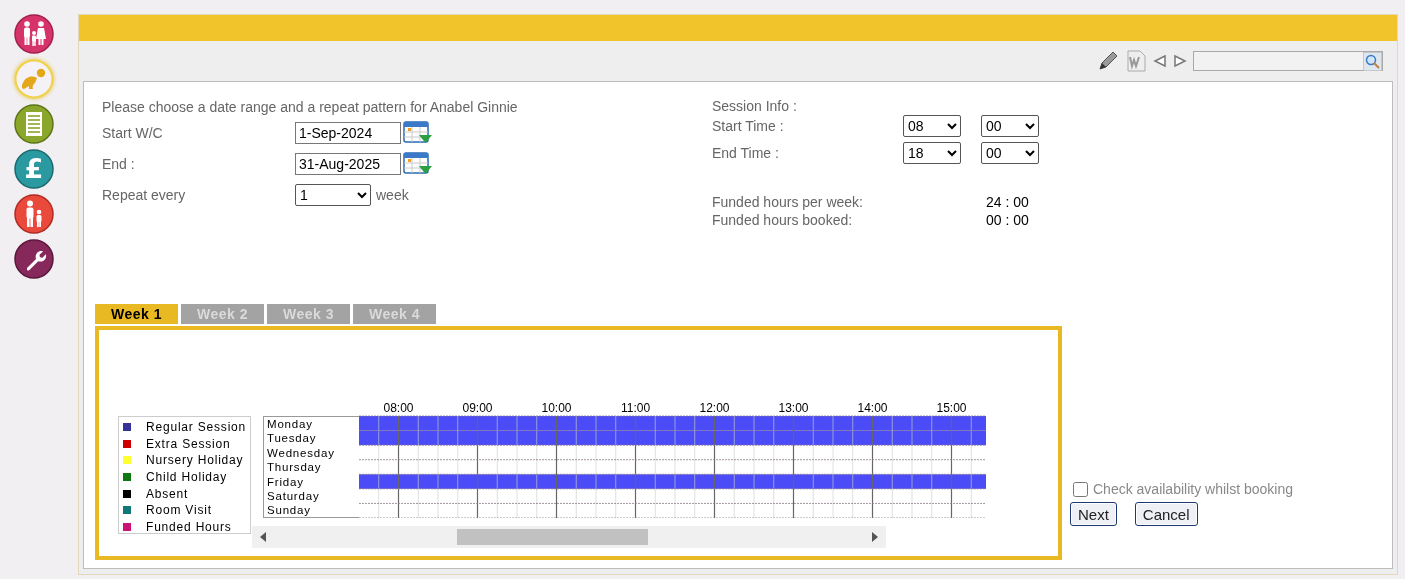  What do you see at coordinates (34, 214) in the screenshot?
I see `parent-child-icon` at bounding box center [34, 214].